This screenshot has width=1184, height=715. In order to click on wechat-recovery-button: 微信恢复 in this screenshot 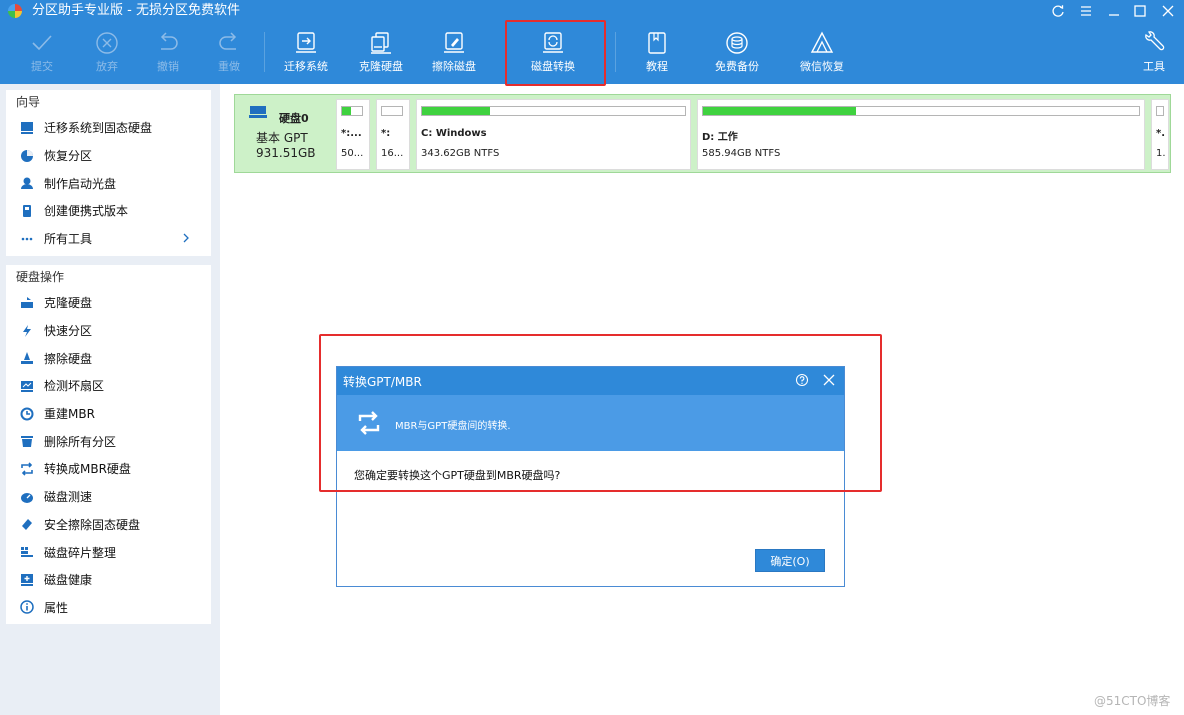, I will do `click(822, 53)`.